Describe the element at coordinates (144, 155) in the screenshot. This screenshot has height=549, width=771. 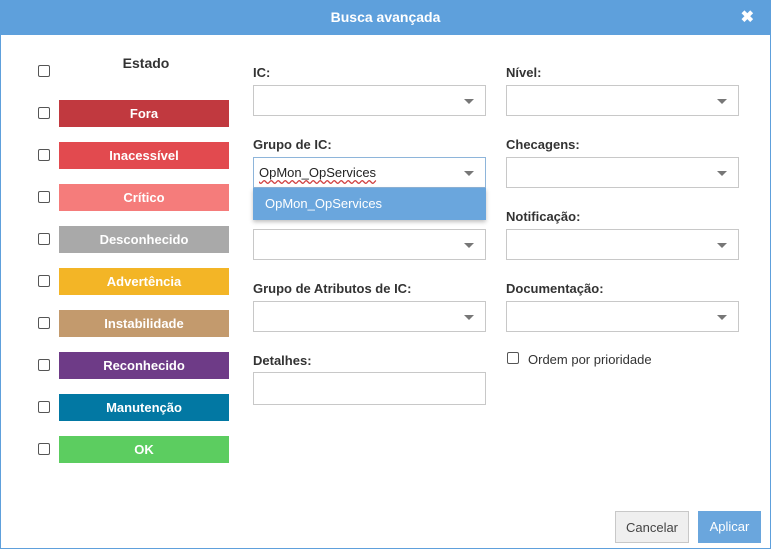
I see `state-badge-inacessivel: Inacessível` at that location.